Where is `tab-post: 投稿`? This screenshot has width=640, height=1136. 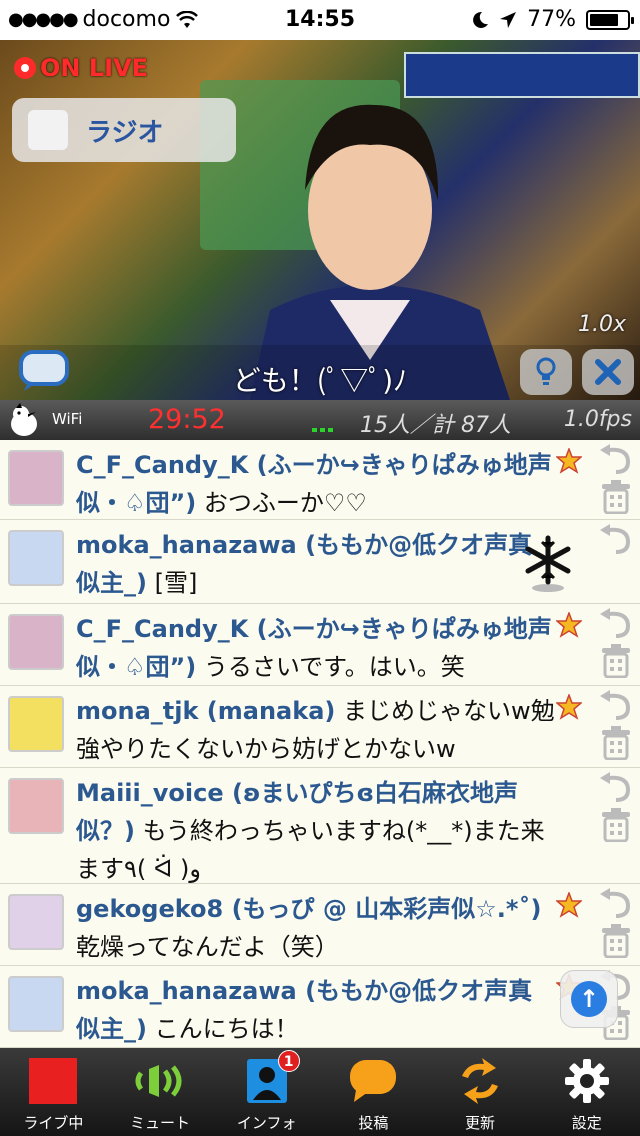 tab-post: 投稿 is located at coordinates (373, 1092).